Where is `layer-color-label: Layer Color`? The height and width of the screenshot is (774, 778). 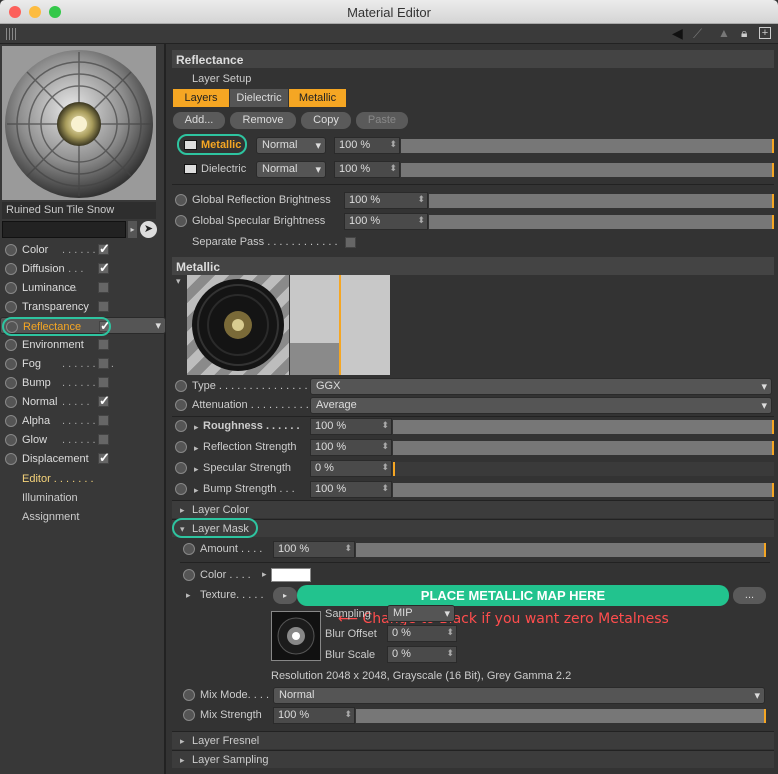
layer-color-label: Layer Color is located at coordinates (220, 510).